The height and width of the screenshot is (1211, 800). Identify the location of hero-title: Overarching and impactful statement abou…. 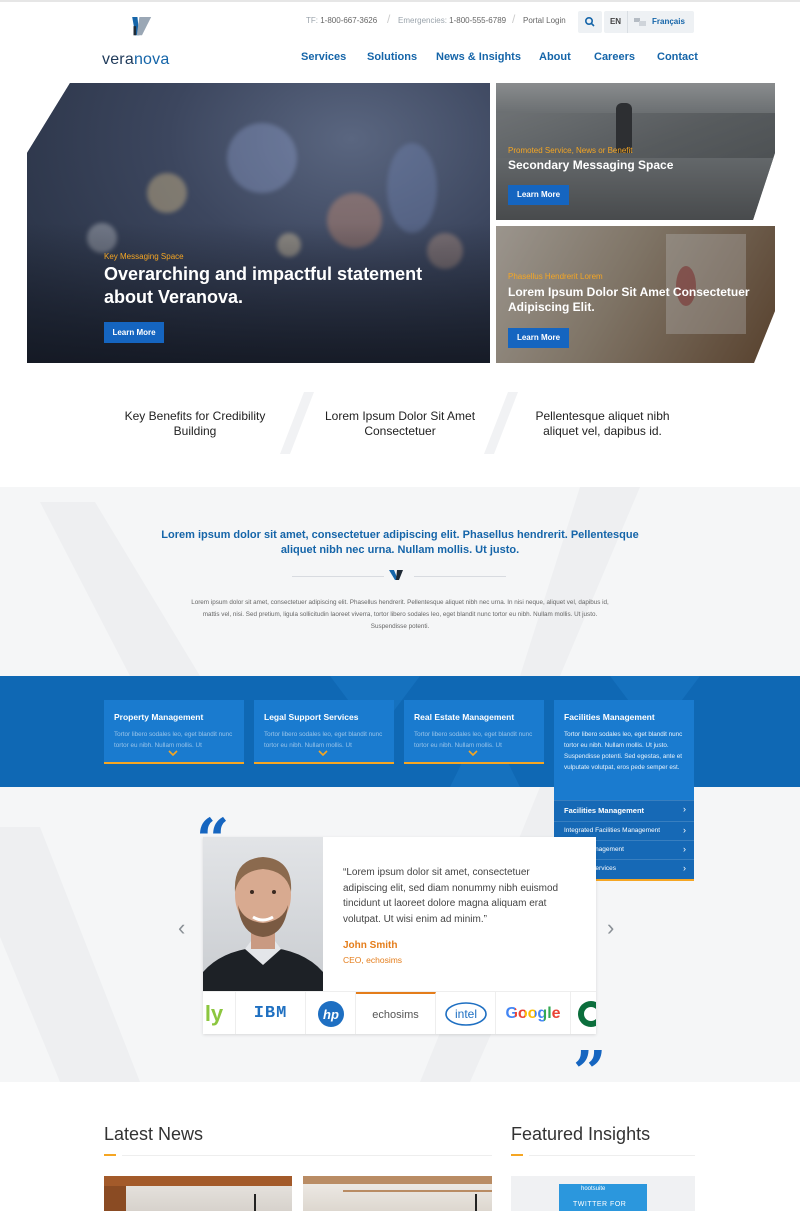
(263, 285).